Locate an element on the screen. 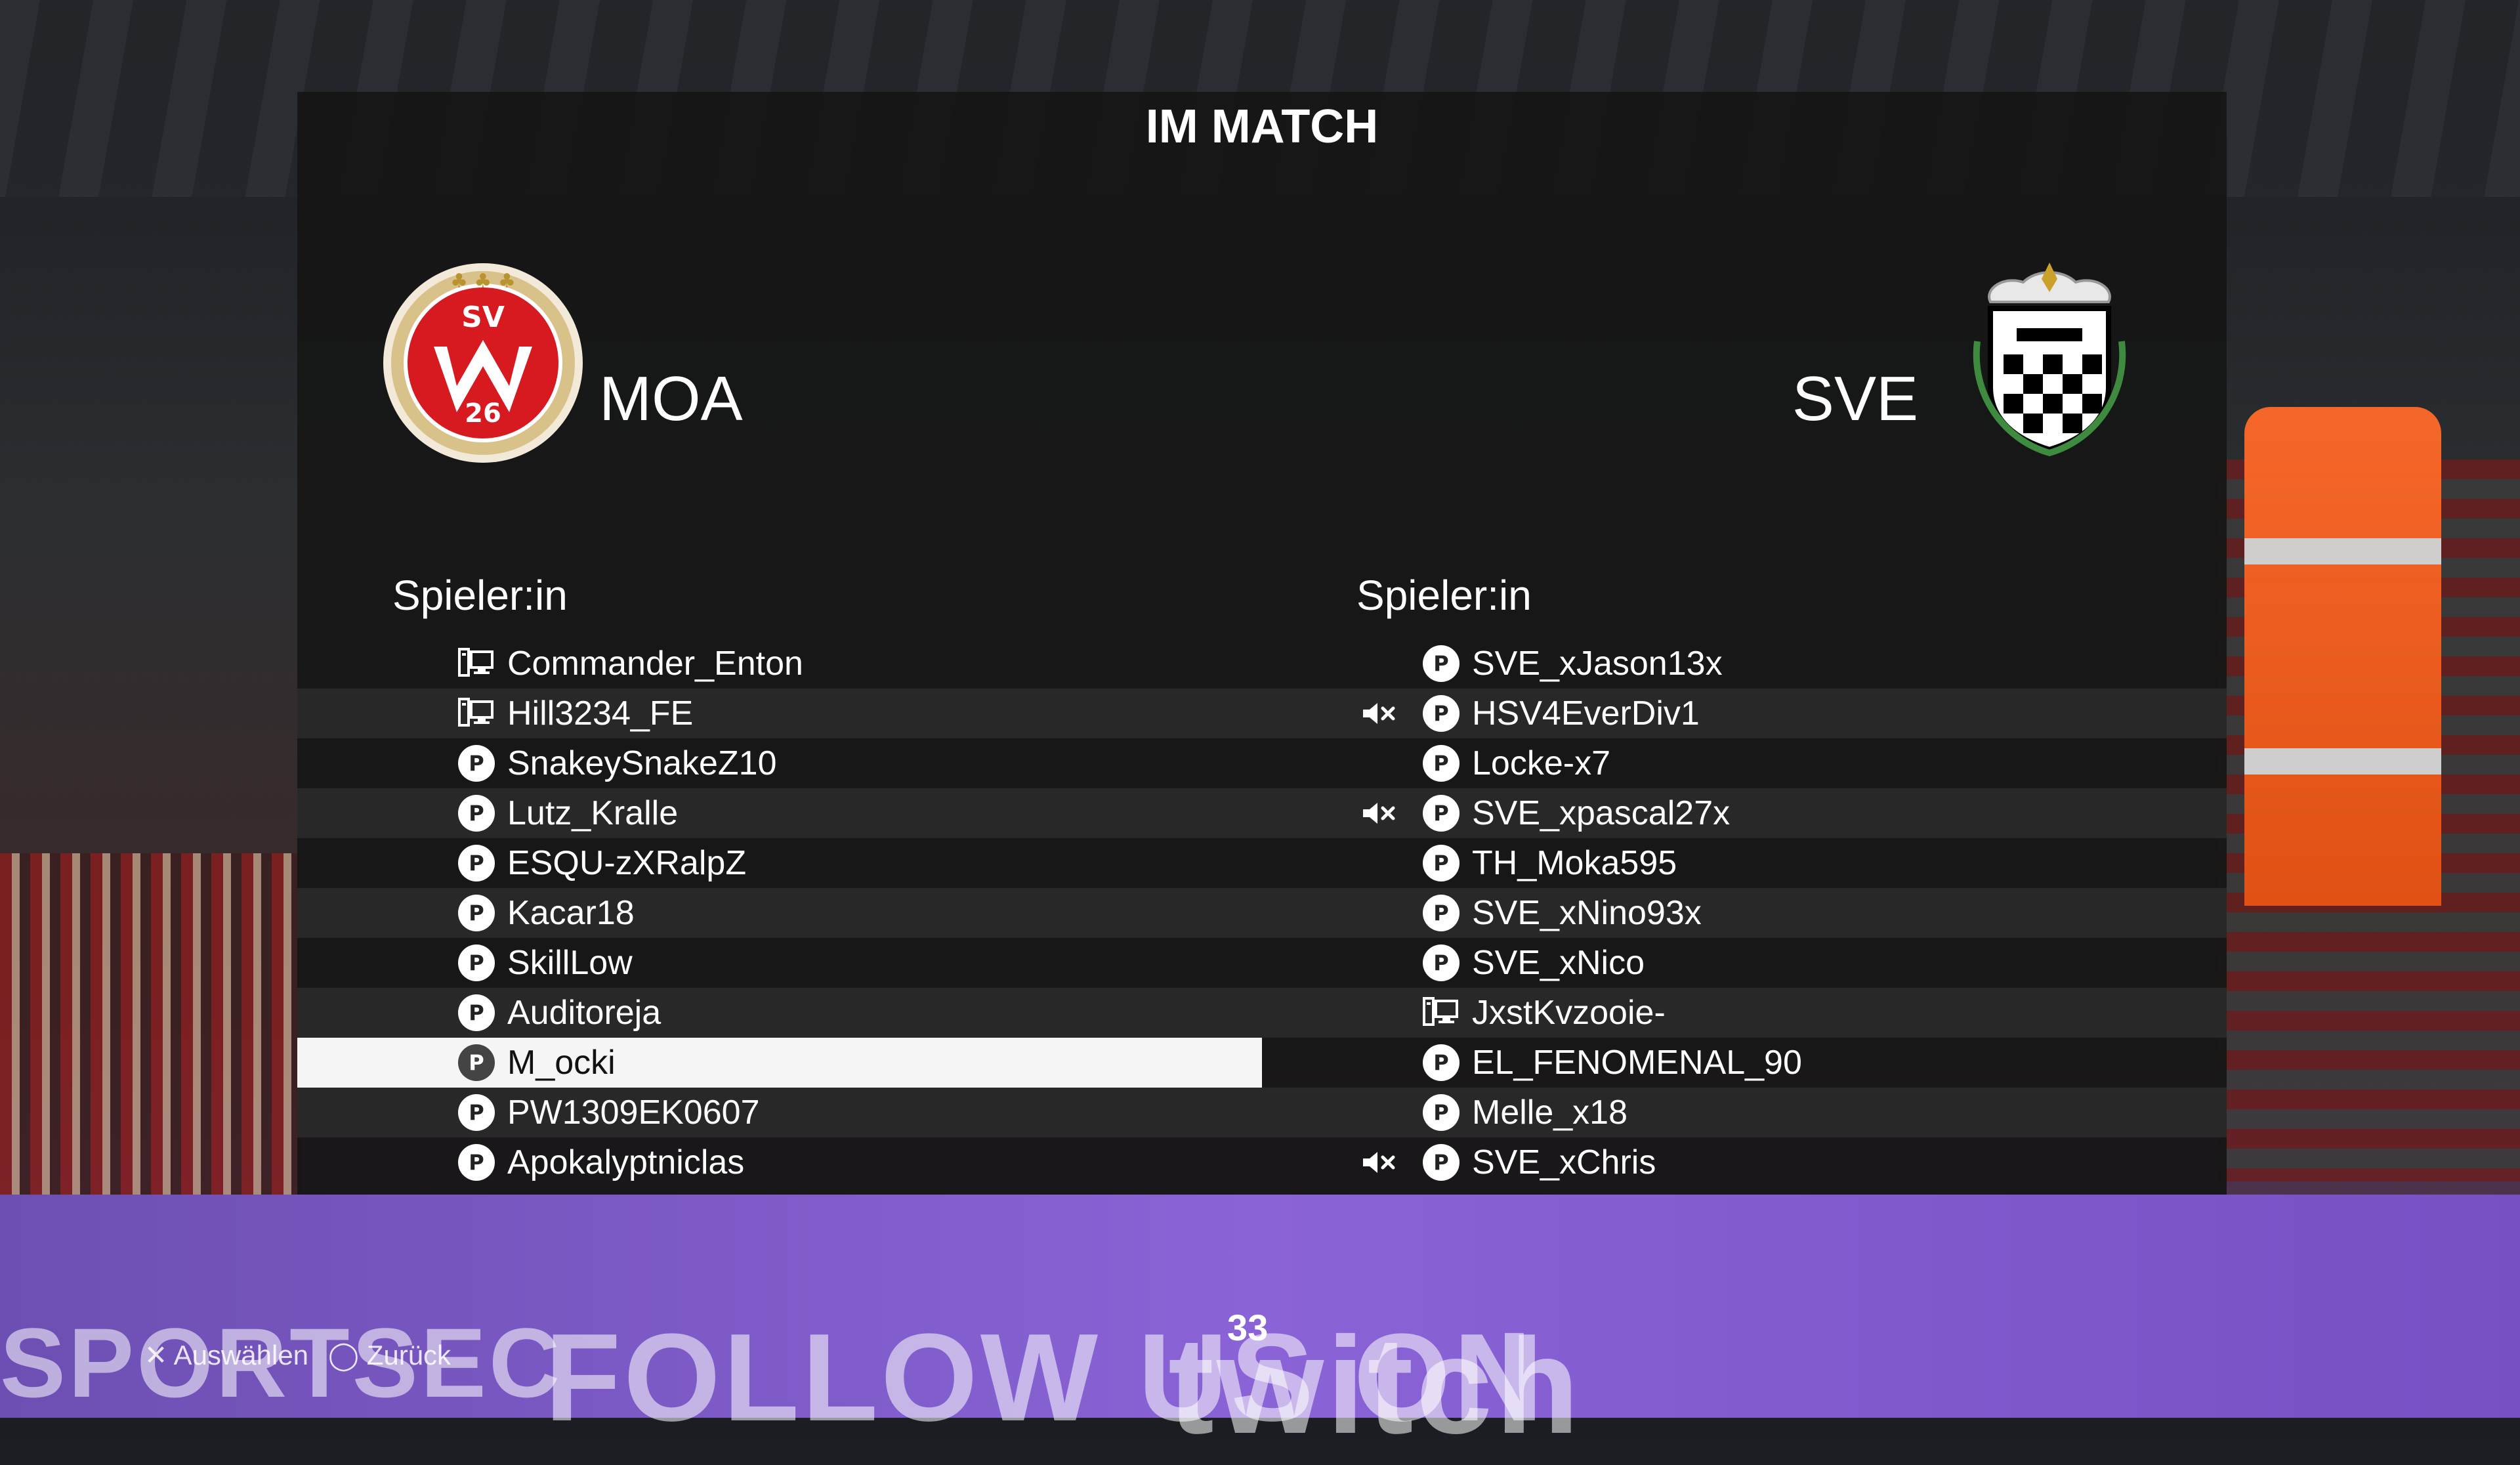  home-player-row: P Kacar18 is located at coordinates (779, 913).